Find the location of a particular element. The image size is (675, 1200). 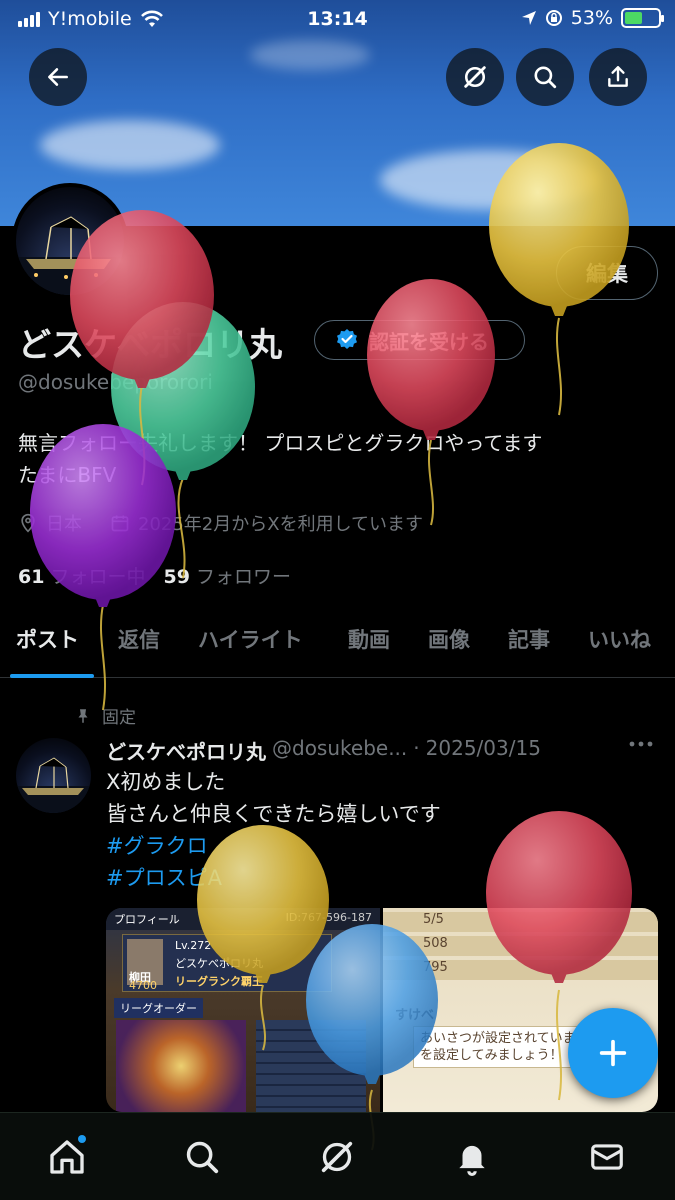

post-author-name: どスケべポロリ丸 is located at coordinates (186, 750).